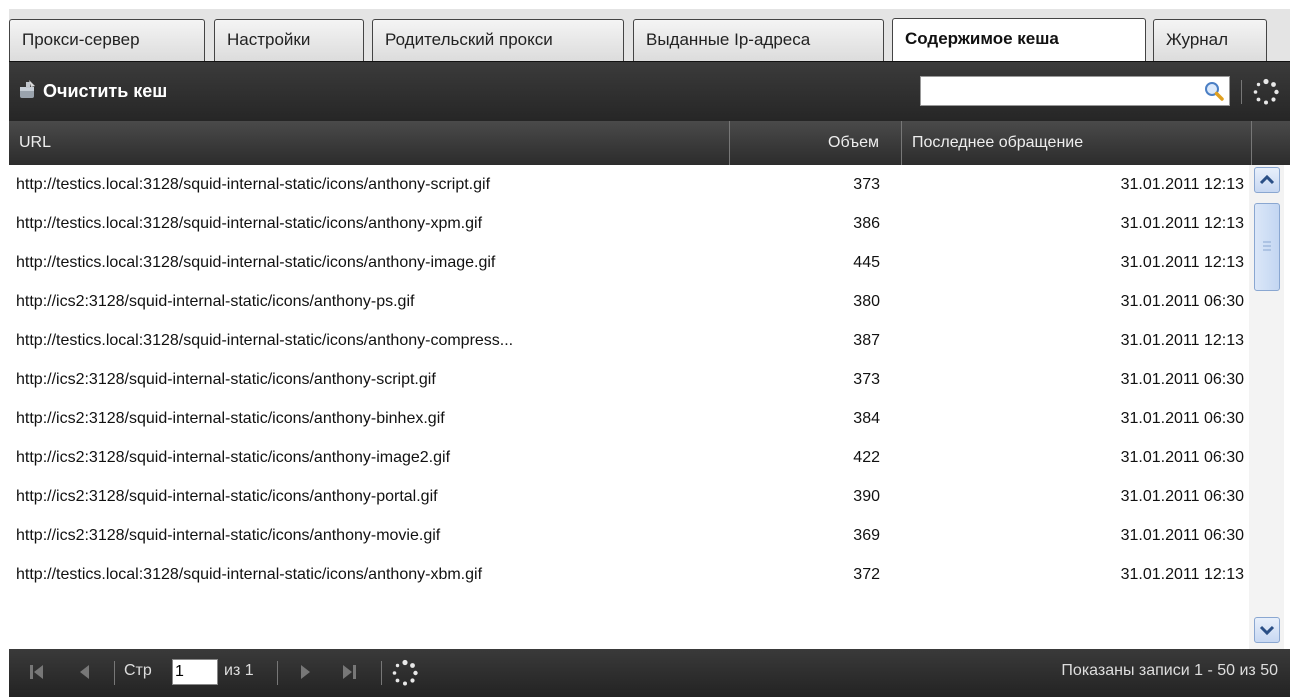  I want to click on cell-size: 369, so click(866, 535).